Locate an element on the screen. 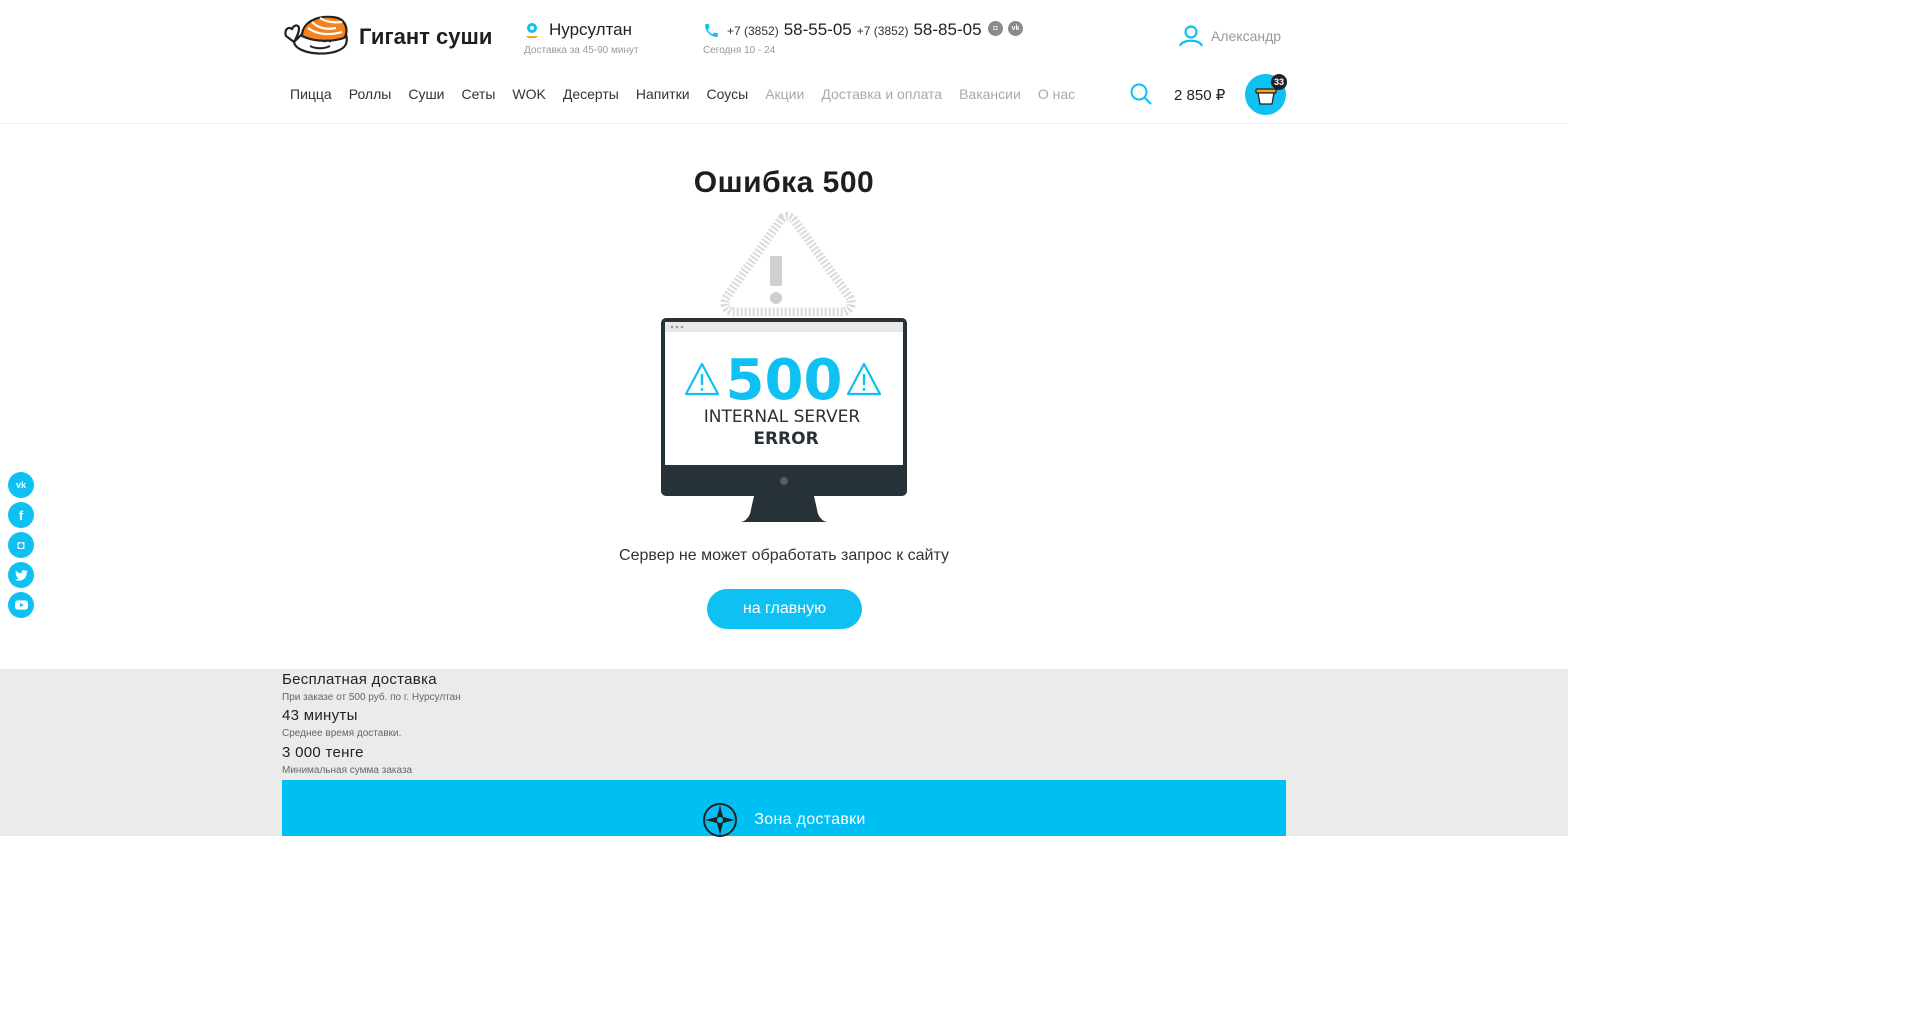 This screenshot has width=1920, height=1024. error-500-illustration: 500 INTERNAL SERVER ERROR is located at coordinates (784, 367).